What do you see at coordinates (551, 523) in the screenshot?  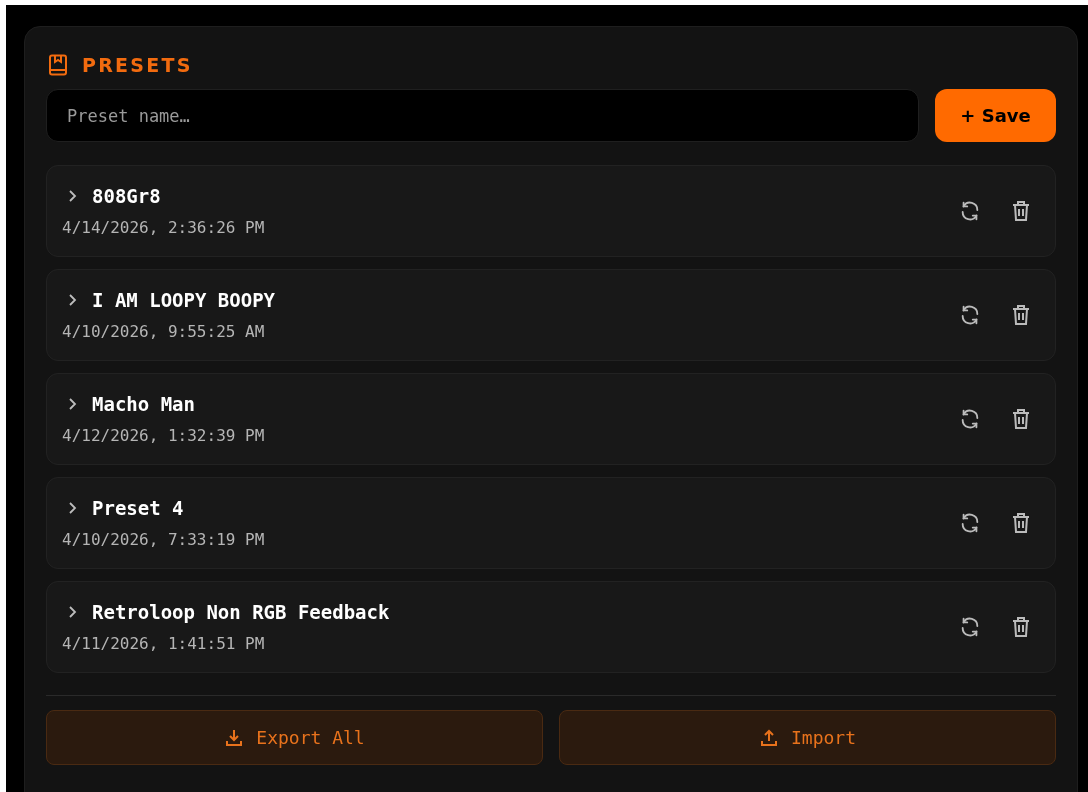 I see `preset-row: Preset 4 4/10/2026, 7:33:19 PM` at bounding box center [551, 523].